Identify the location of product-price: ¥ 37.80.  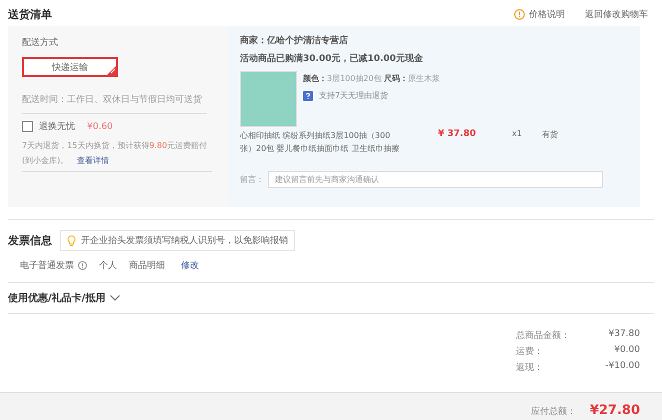
(457, 134).